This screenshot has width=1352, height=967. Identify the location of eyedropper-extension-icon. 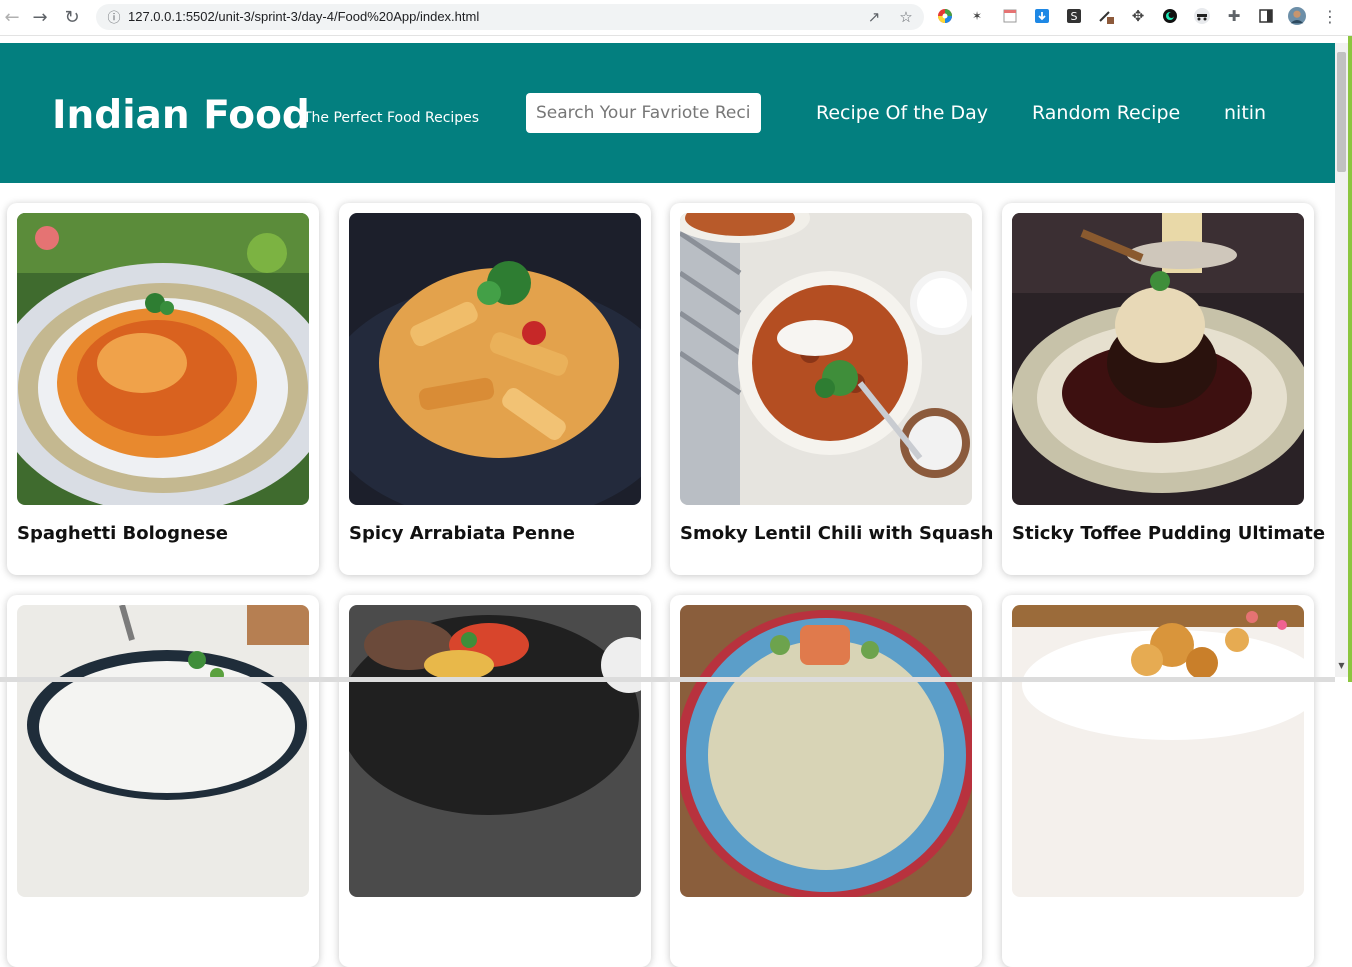
(1106, 16).